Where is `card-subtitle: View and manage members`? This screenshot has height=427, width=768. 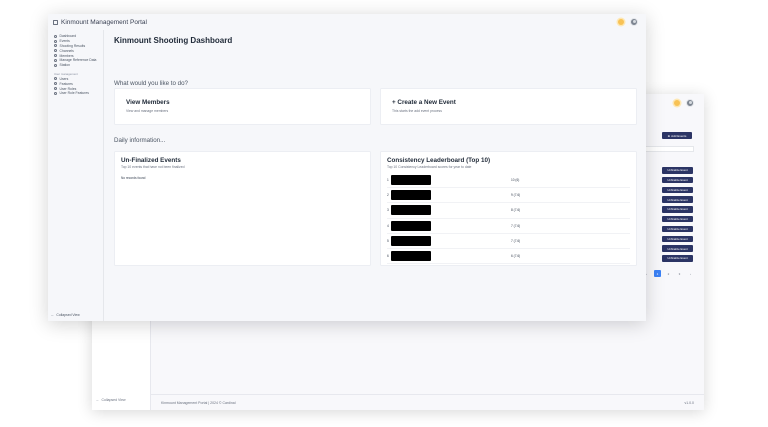 card-subtitle: View and manage members is located at coordinates (147, 111).